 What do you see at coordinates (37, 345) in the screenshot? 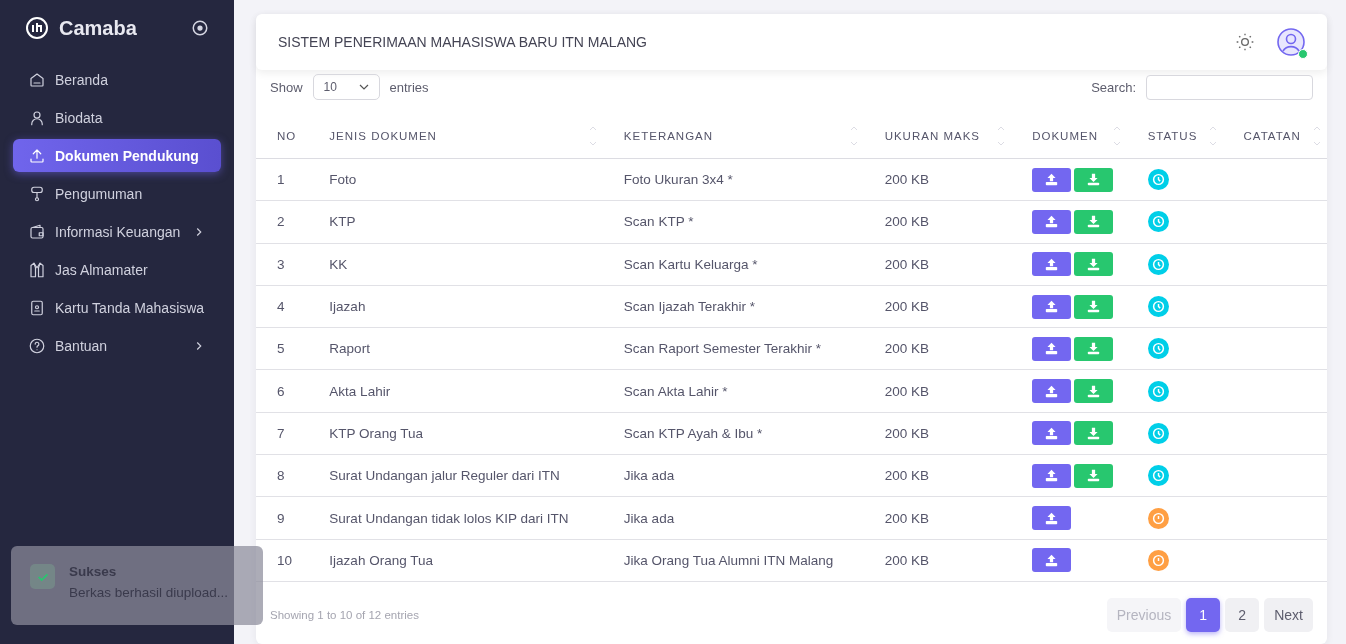
I see `help-icon` at bounding box center [37, 345].